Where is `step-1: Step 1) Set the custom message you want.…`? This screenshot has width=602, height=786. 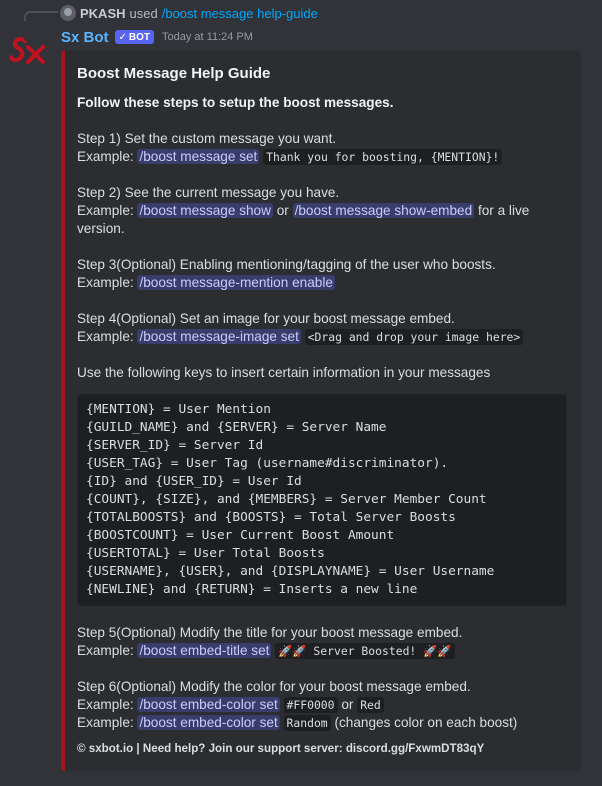 step-1: Step 1) Set the custom message you want.… is located at coordinates (322, 148).